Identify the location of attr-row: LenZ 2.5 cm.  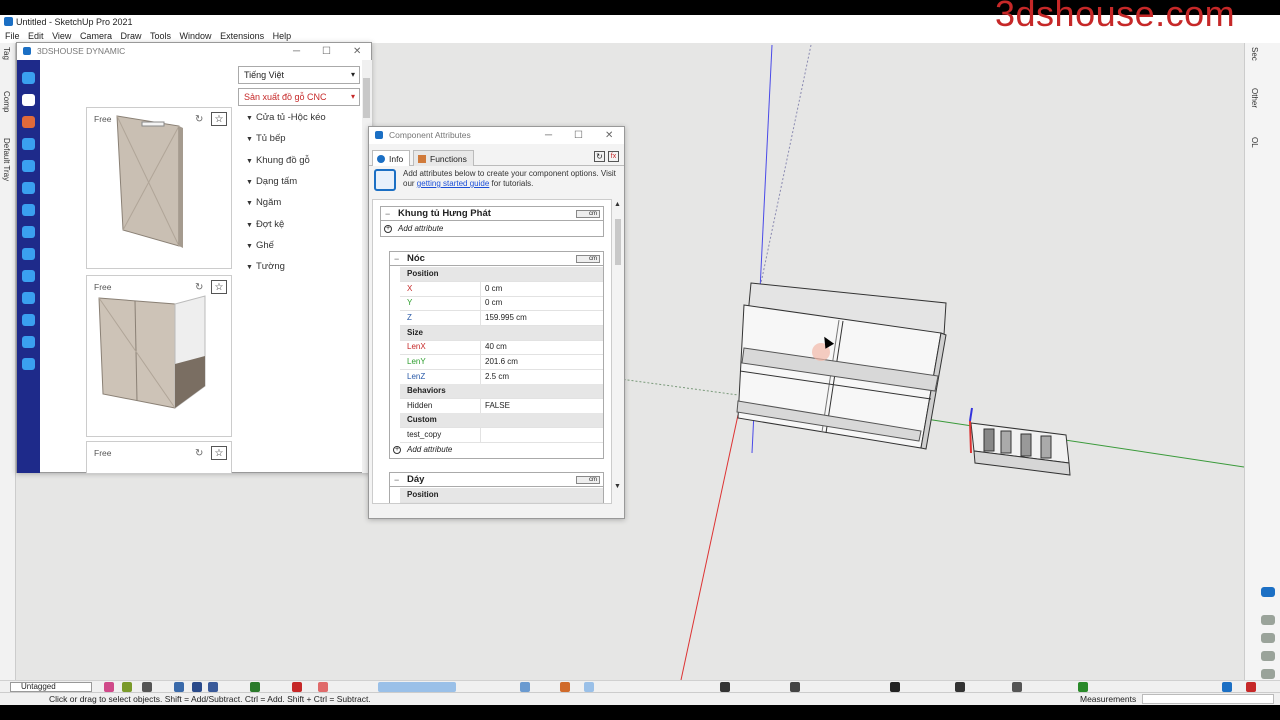
(501, 377).